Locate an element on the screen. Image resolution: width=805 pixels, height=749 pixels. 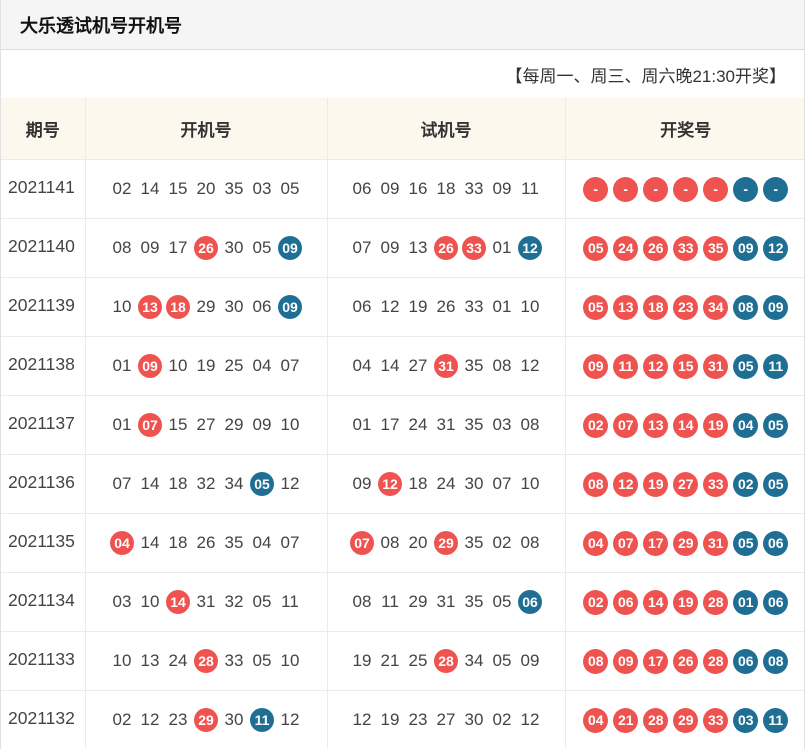
red-ball: 06 is located at coordinates (626, 602).